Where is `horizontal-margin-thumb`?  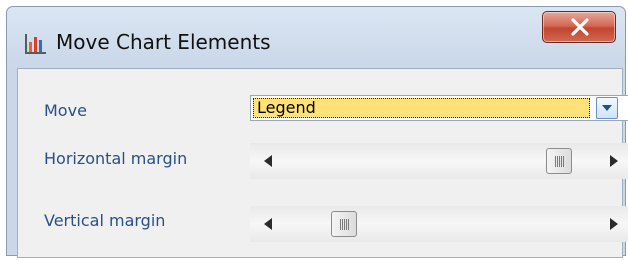
horizontal-margin-thumb is located at coordinates (559, 161).